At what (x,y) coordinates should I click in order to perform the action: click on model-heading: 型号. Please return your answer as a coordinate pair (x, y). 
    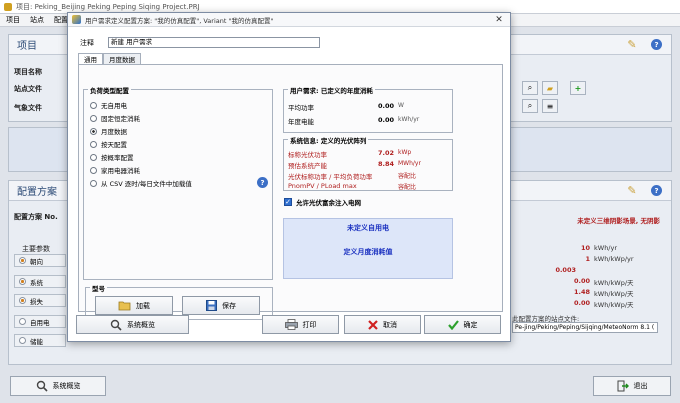
    Looking at the image, I should click on (98, 288).